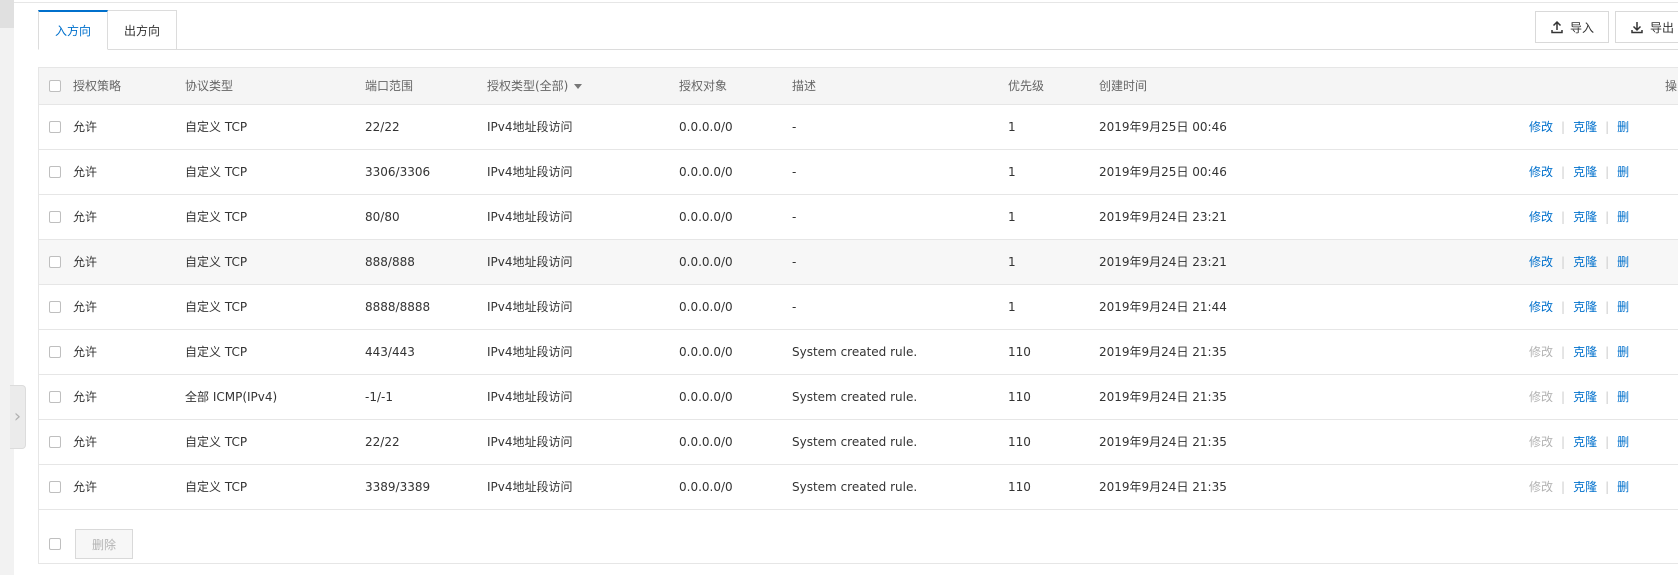 The height and width of the screenshot is (575, 1678). I want to click on header-auth-type-filter: 授权类型(全部), so click(583, 86).